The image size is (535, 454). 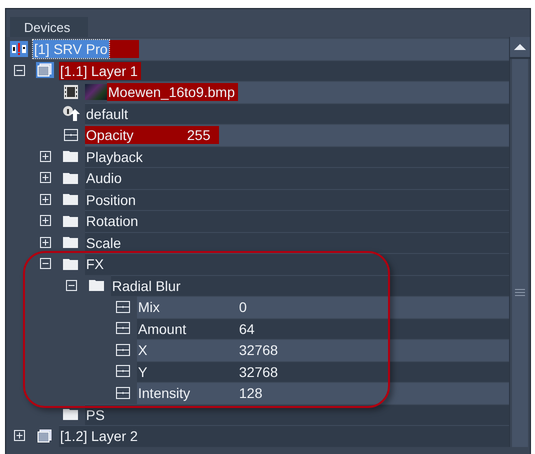 I want to click on item-value: 64, so click(x=247, y=328).